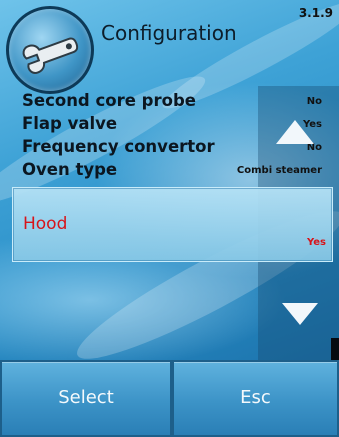 The height and width of the screenshot is (437, 339). What do you see at coordinates (70, 169) in the screenshot?
I see `list-item-label: Oven type` at bounding box center [70, 169].